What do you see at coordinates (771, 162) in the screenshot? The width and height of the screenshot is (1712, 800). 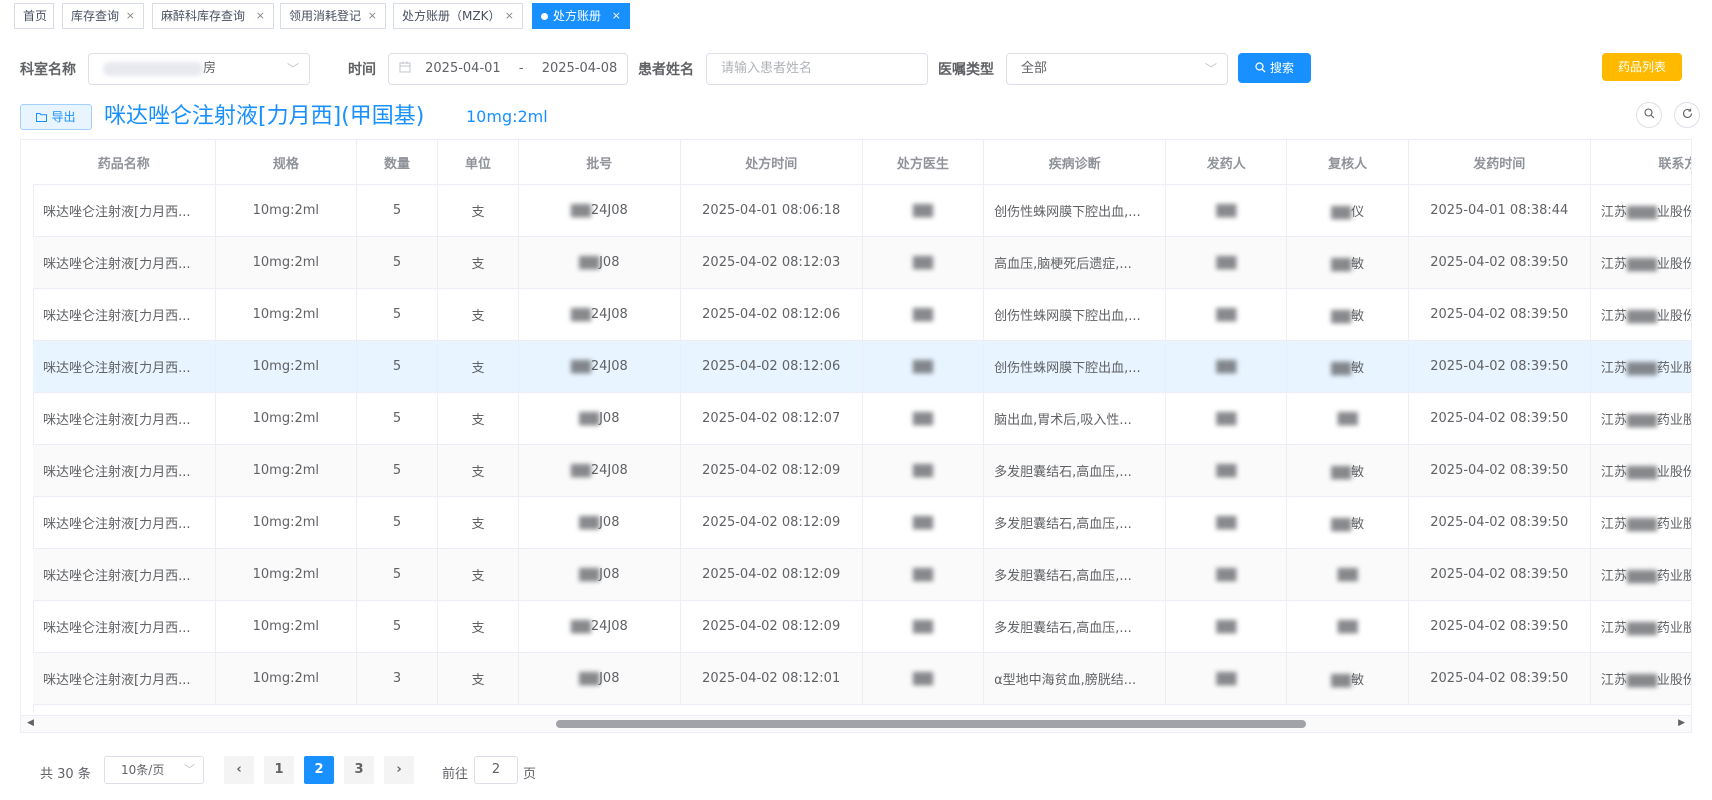 I see `column-header: 处方时间` at bounding box center [771, 162].